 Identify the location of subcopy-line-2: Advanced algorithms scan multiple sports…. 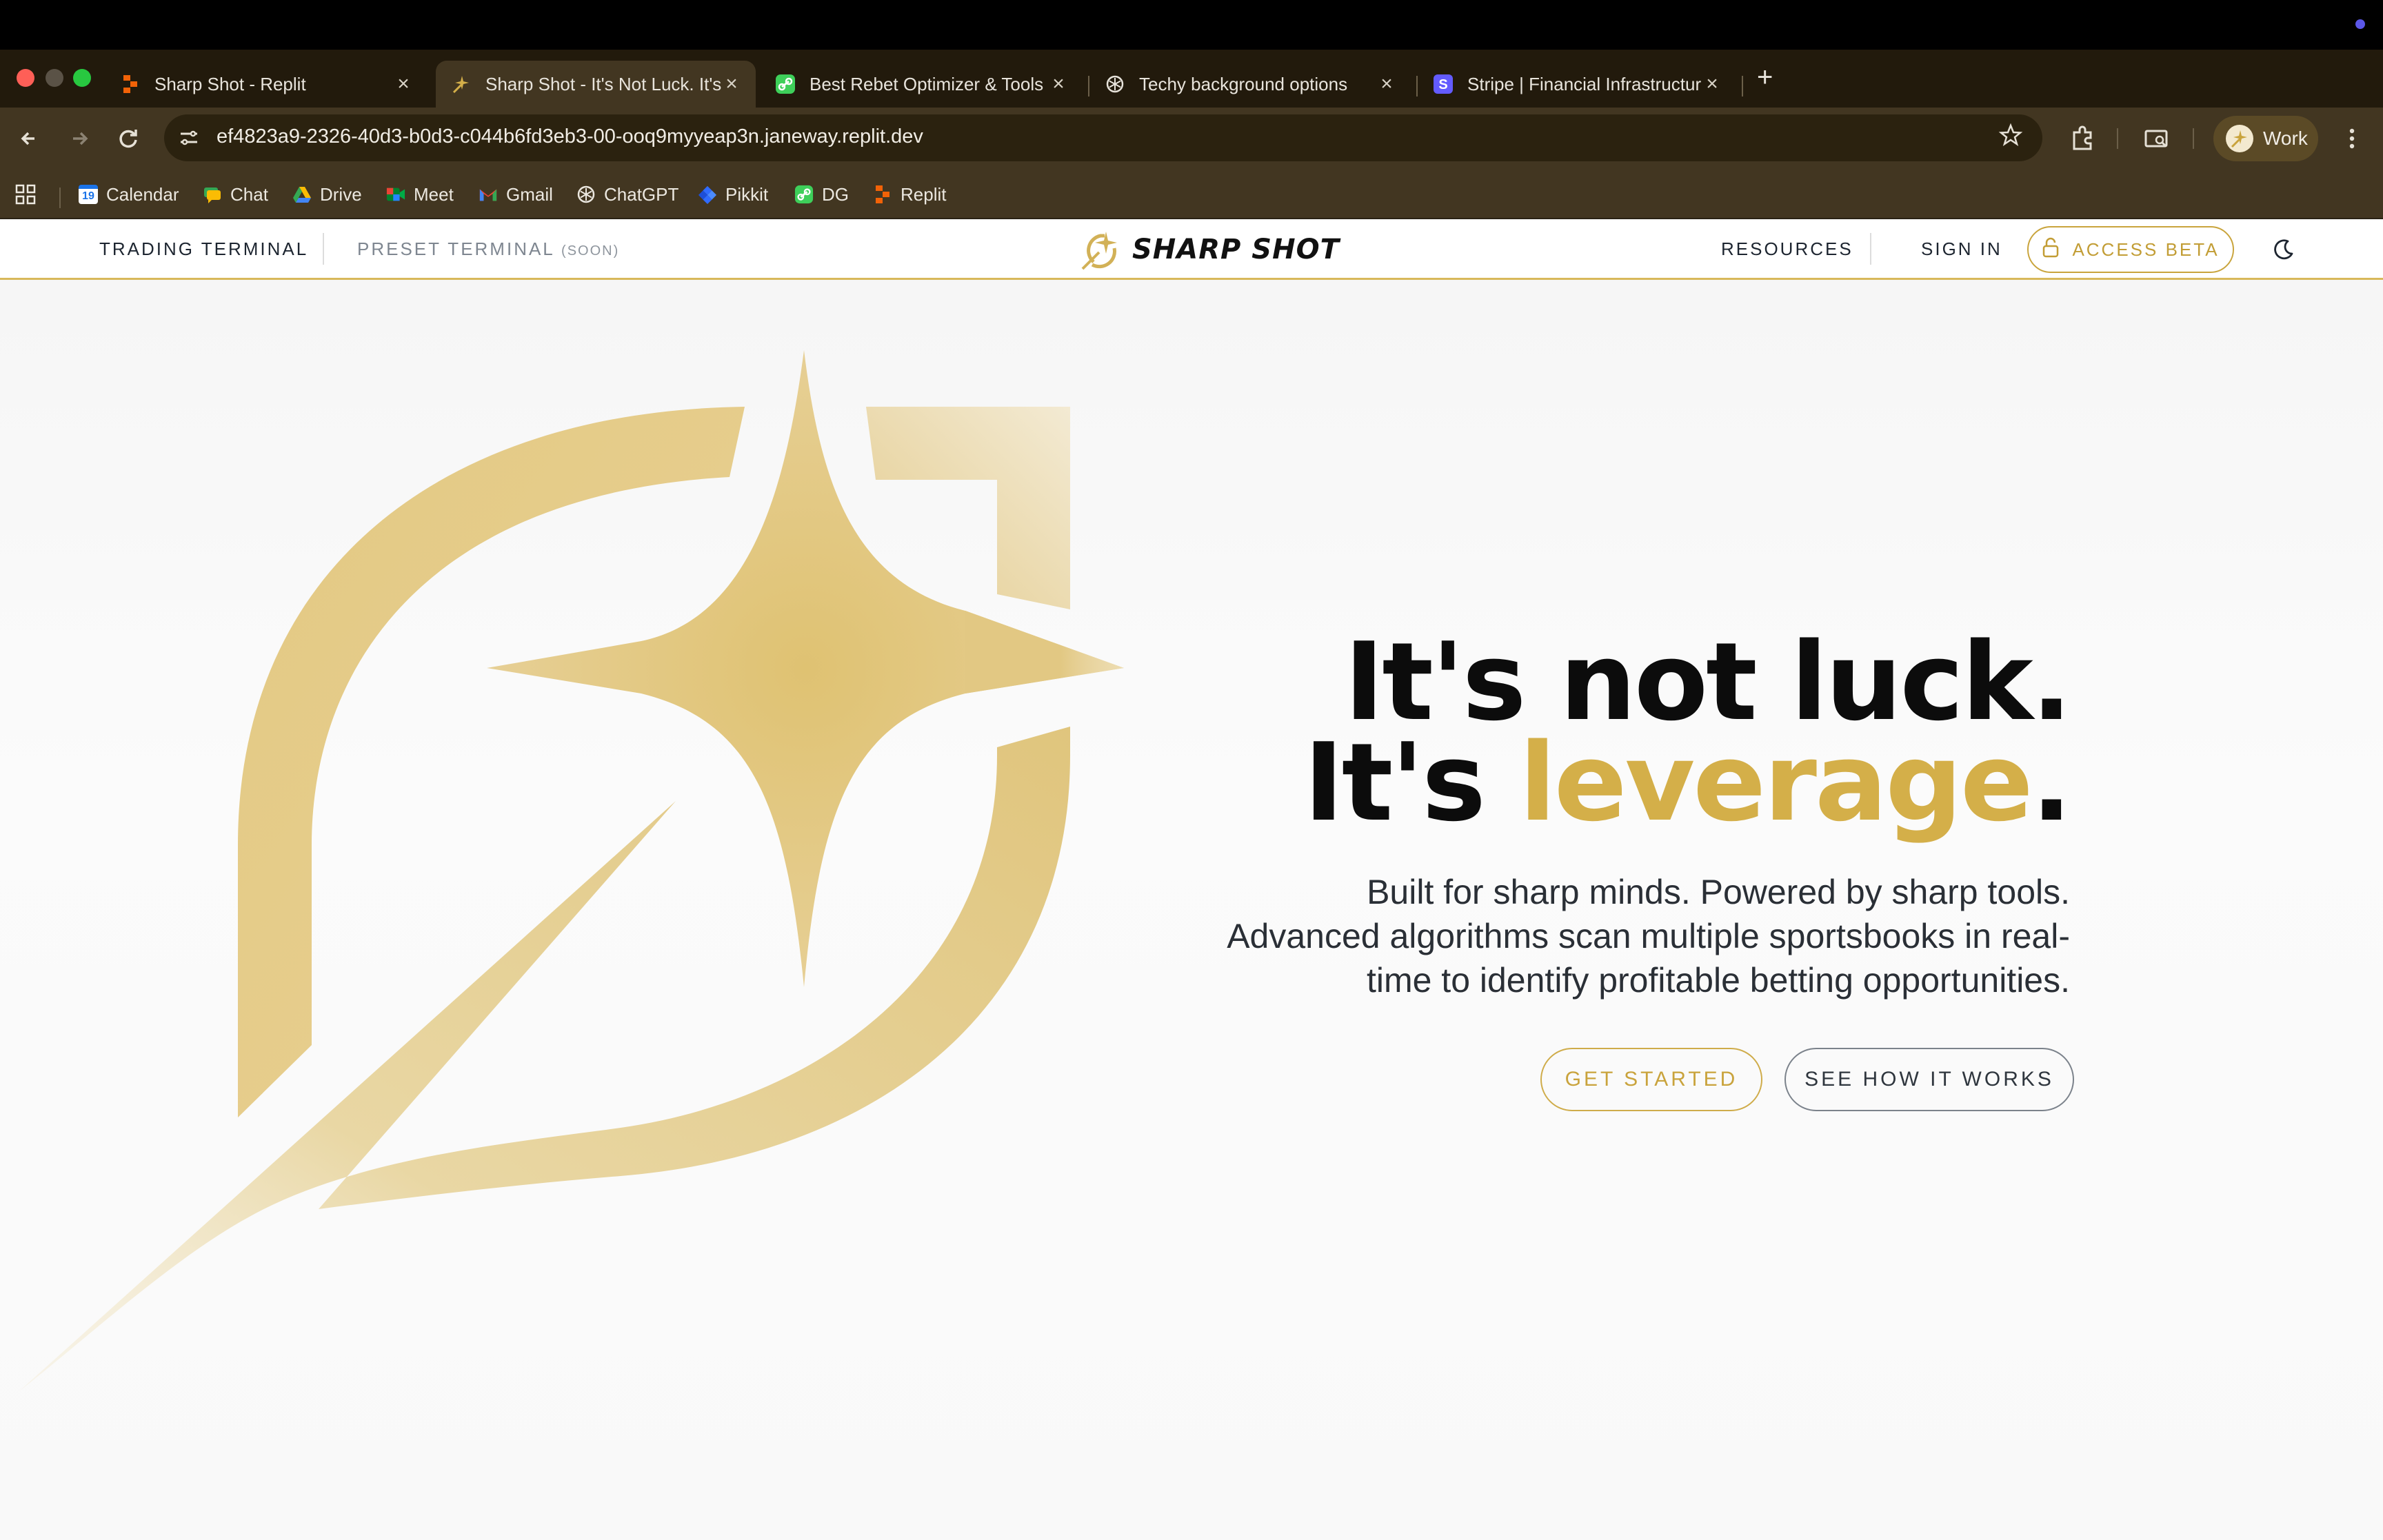
(1648, 936).